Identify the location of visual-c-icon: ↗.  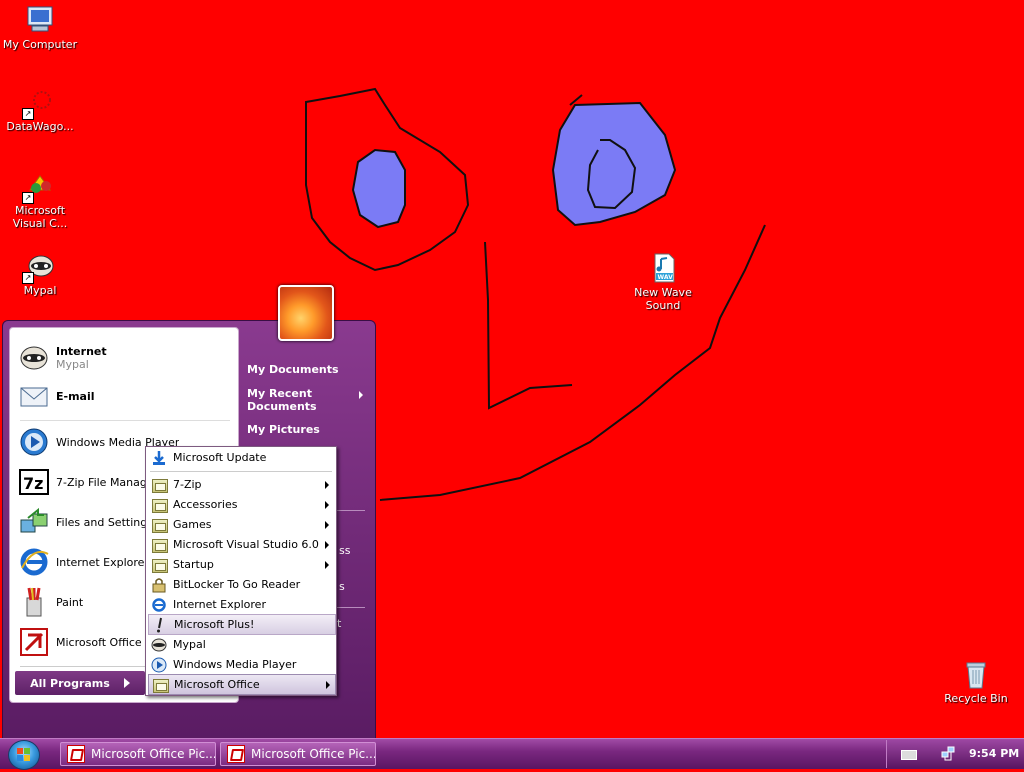
(39, 187).